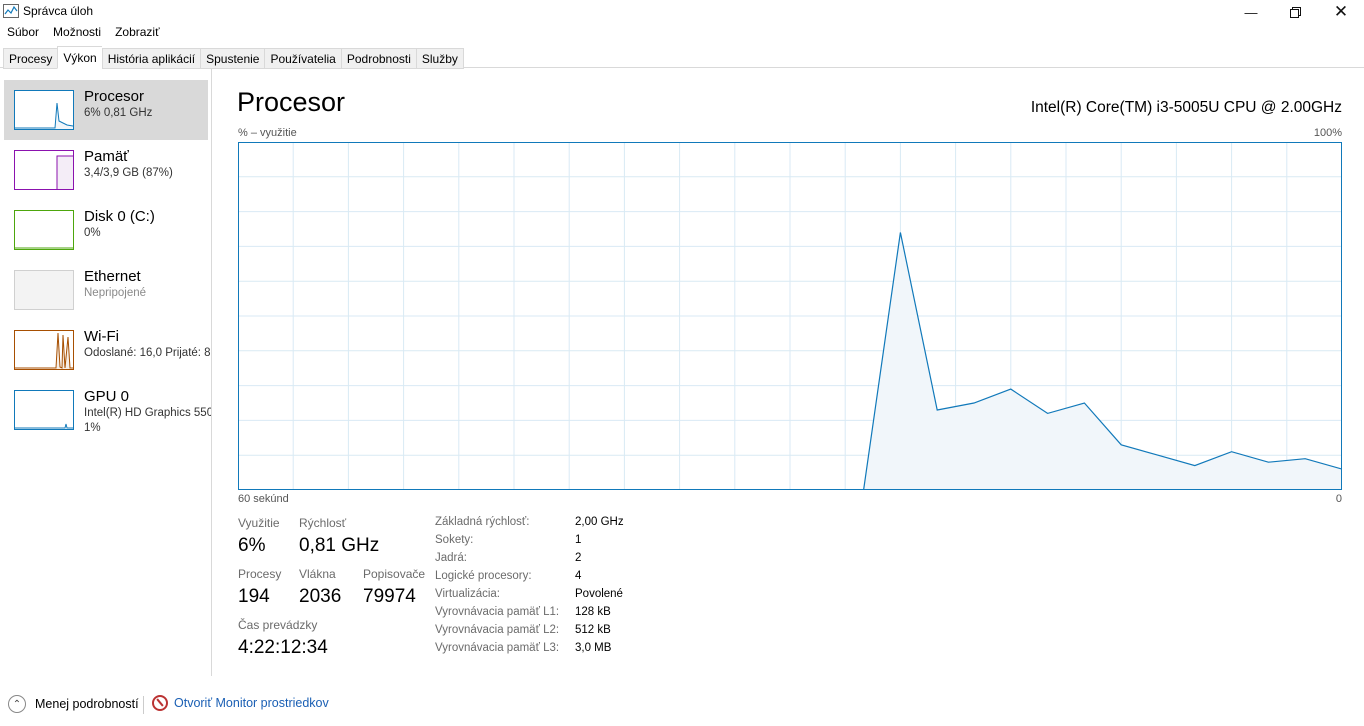 This screenshot has width=1364, height=726. Describe the element at coordinates (578, 540) in the screenshot. I see `spec-value: 1` at that location.